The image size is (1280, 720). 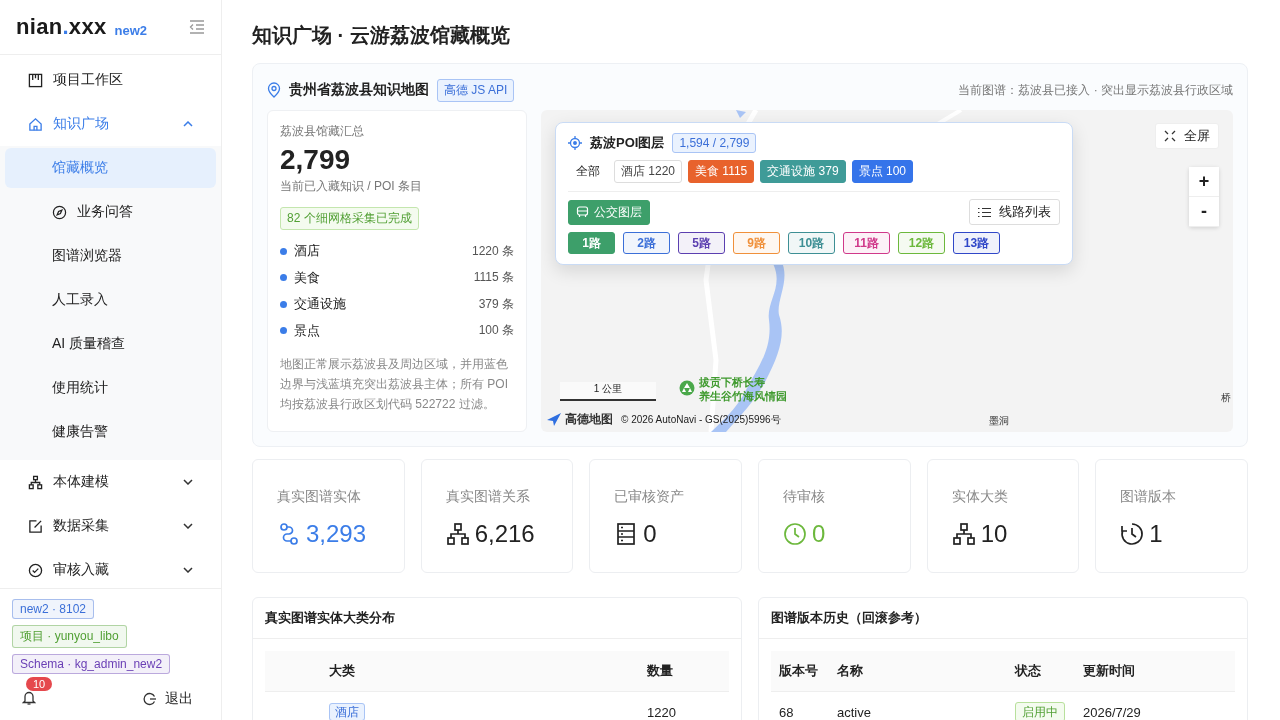 I want to click on route-chip: 10路, so click(x=811, y=243).